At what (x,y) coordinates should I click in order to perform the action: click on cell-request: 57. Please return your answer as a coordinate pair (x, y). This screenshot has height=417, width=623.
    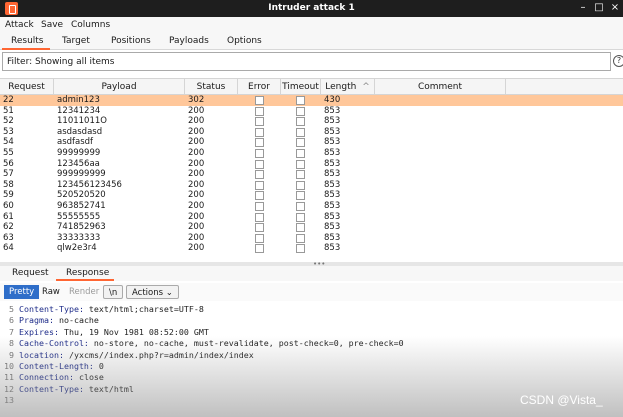
    Looking at the image, I should click on (8, 174).